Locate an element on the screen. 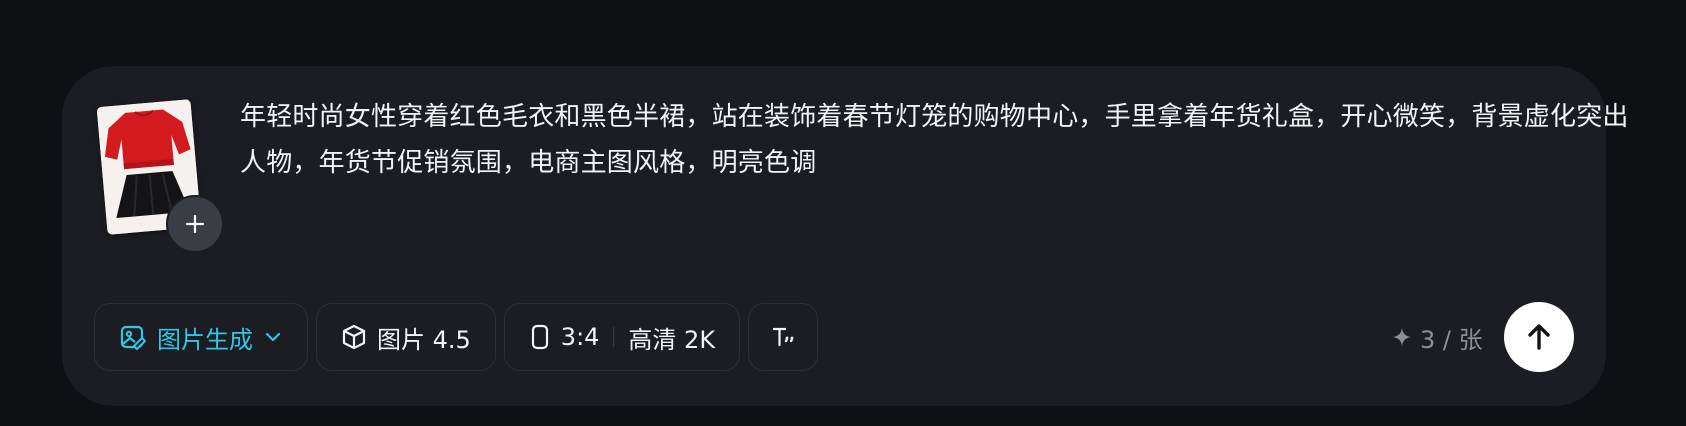 This screenshot has width=1686, height=426. plus-icon is located at coordinates (195, 224).